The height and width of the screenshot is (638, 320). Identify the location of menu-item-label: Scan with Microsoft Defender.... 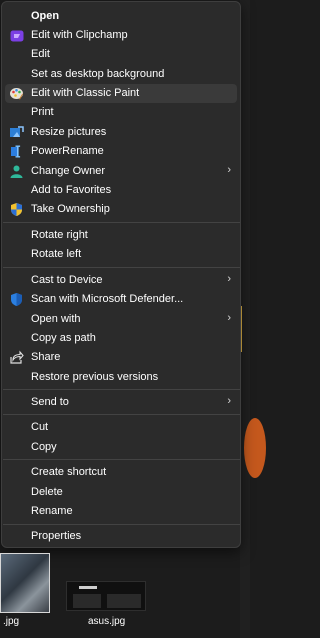
(107, 299).